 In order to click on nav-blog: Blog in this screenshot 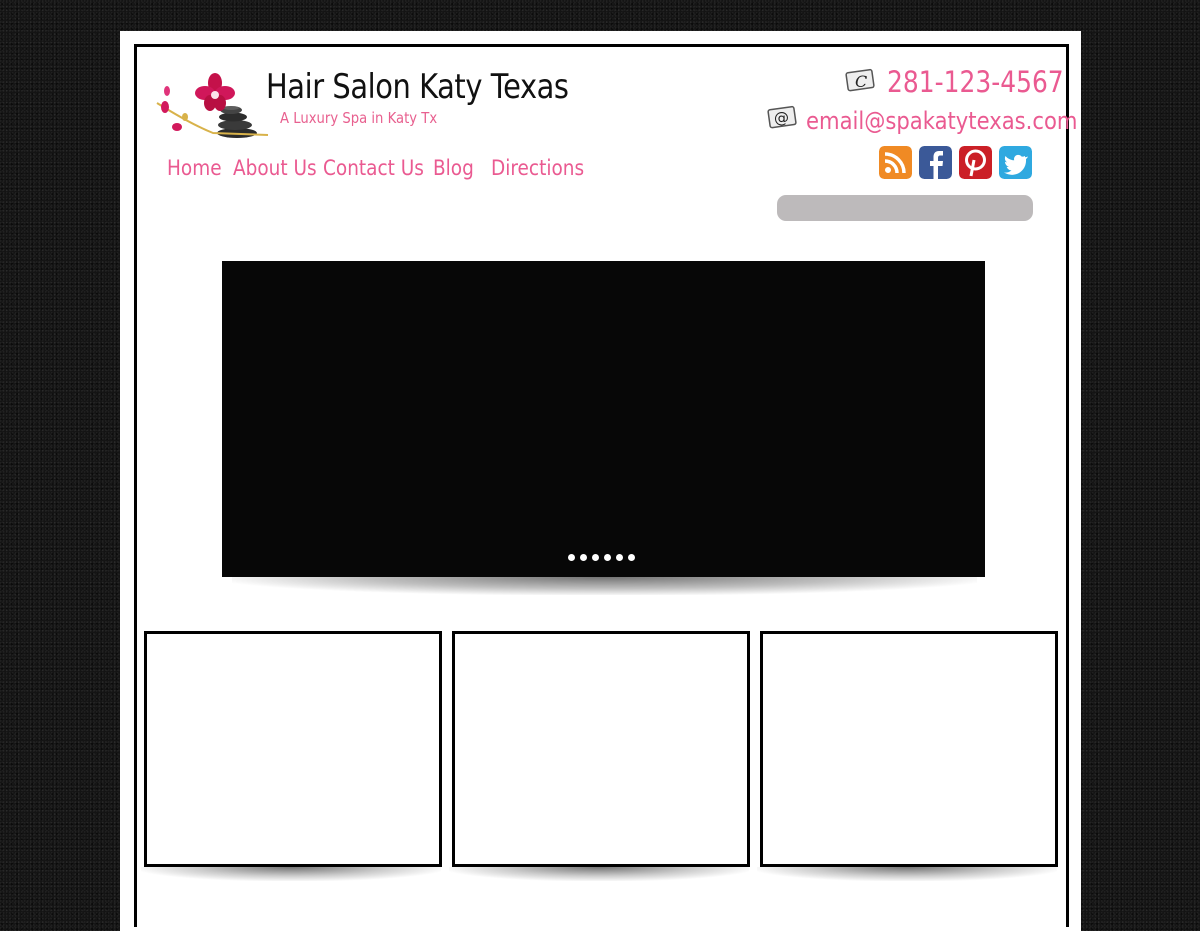, I will do `click(453, 168)`.